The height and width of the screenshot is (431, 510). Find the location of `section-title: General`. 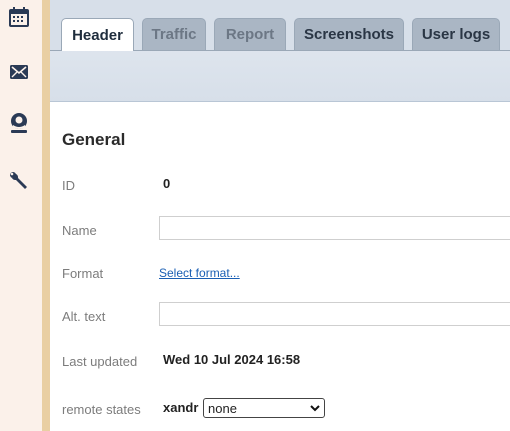

section-title: General is located at coordinates (94, 139).